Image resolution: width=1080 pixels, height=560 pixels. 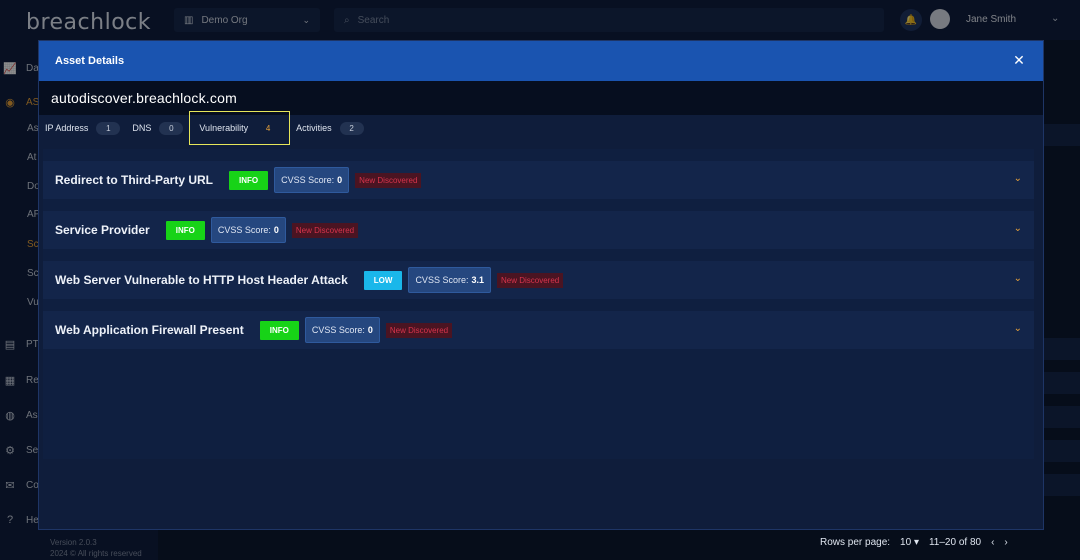 What do you see at coordinates (1019, 60) in the screenshot?
I see `close-icon: ✕` at bounding box center [1019, 60].